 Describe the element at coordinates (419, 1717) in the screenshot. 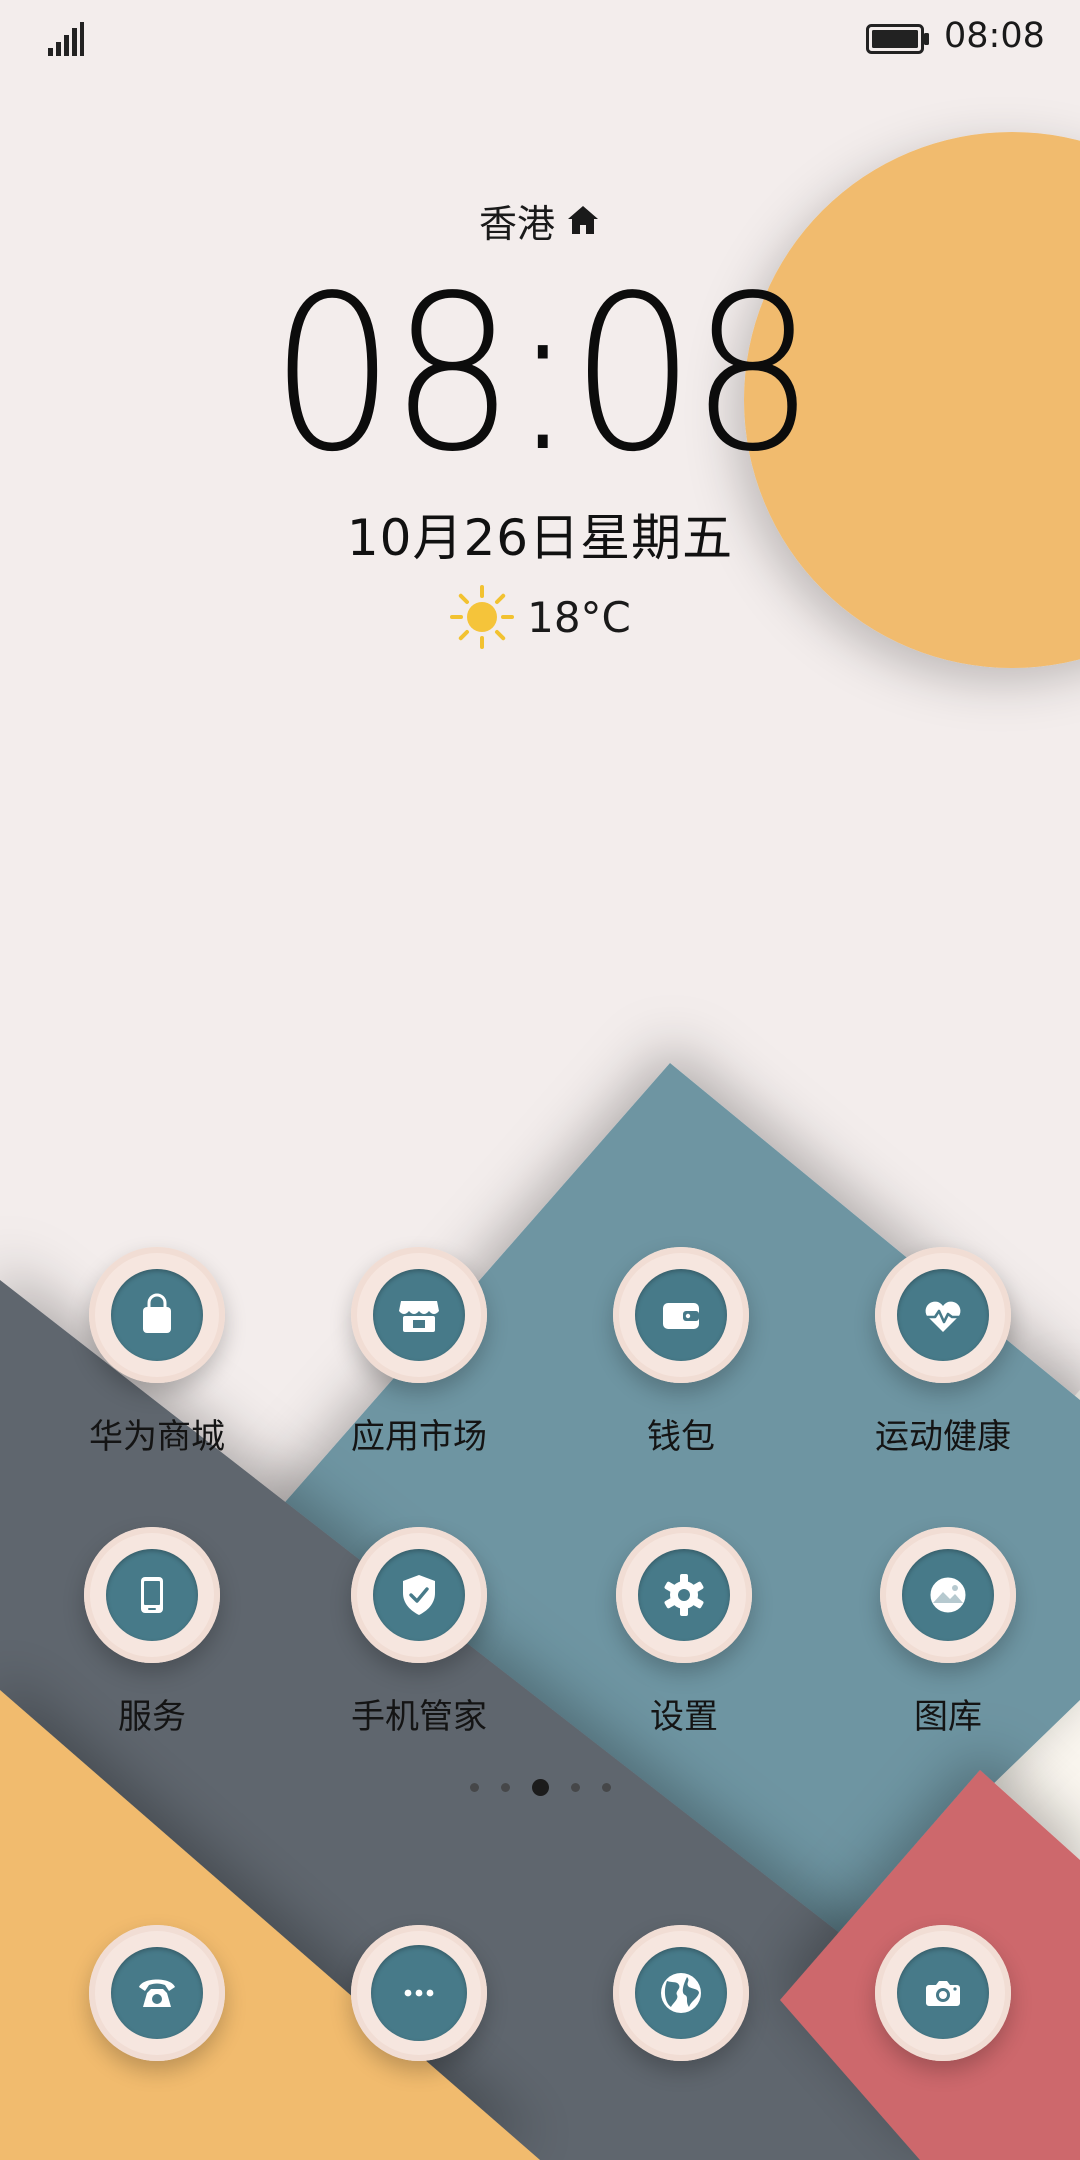

I see `app-label: 手机管家` at that location.